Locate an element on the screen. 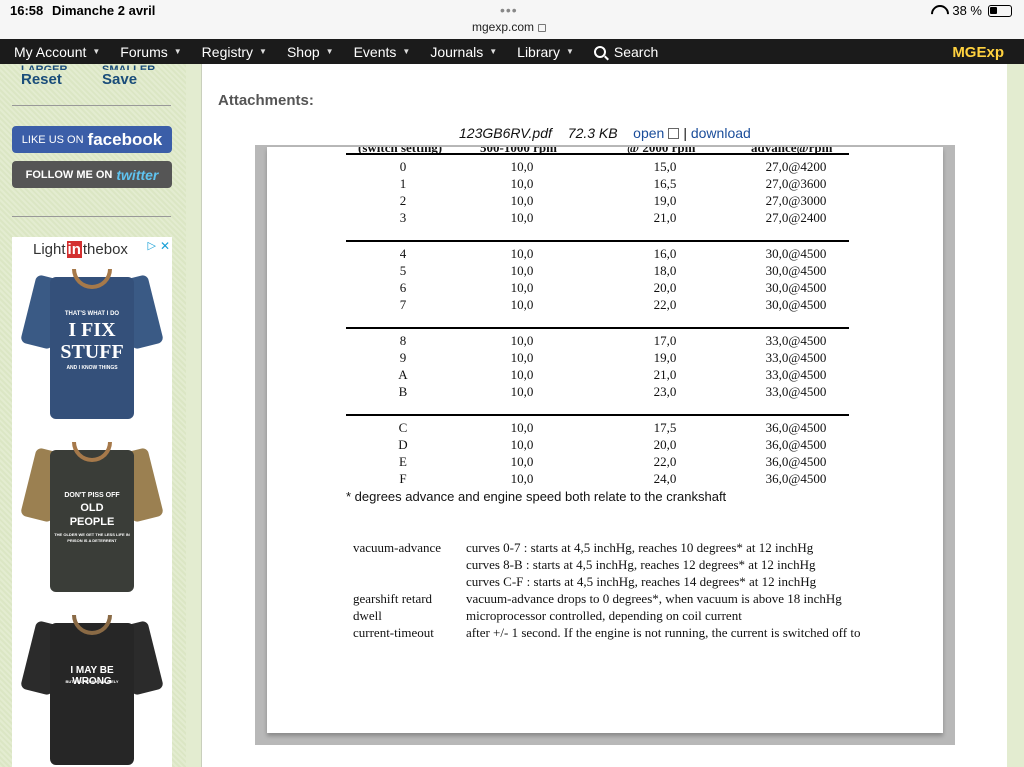  twitter-brand: twitter is located at coordinates (137, 174).